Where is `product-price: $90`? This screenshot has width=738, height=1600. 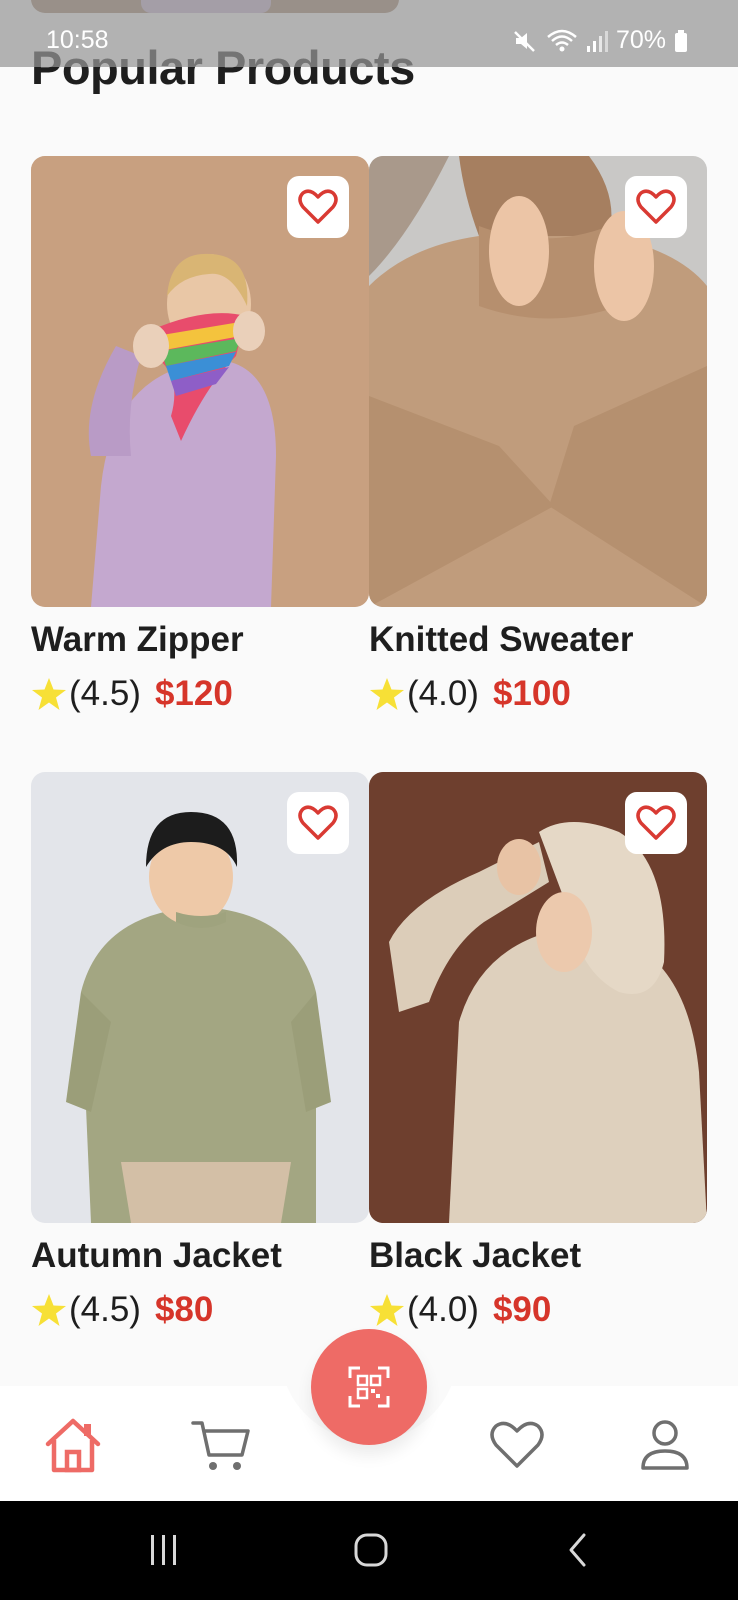 product-price: $90 is located at coordinates (522, 1309).